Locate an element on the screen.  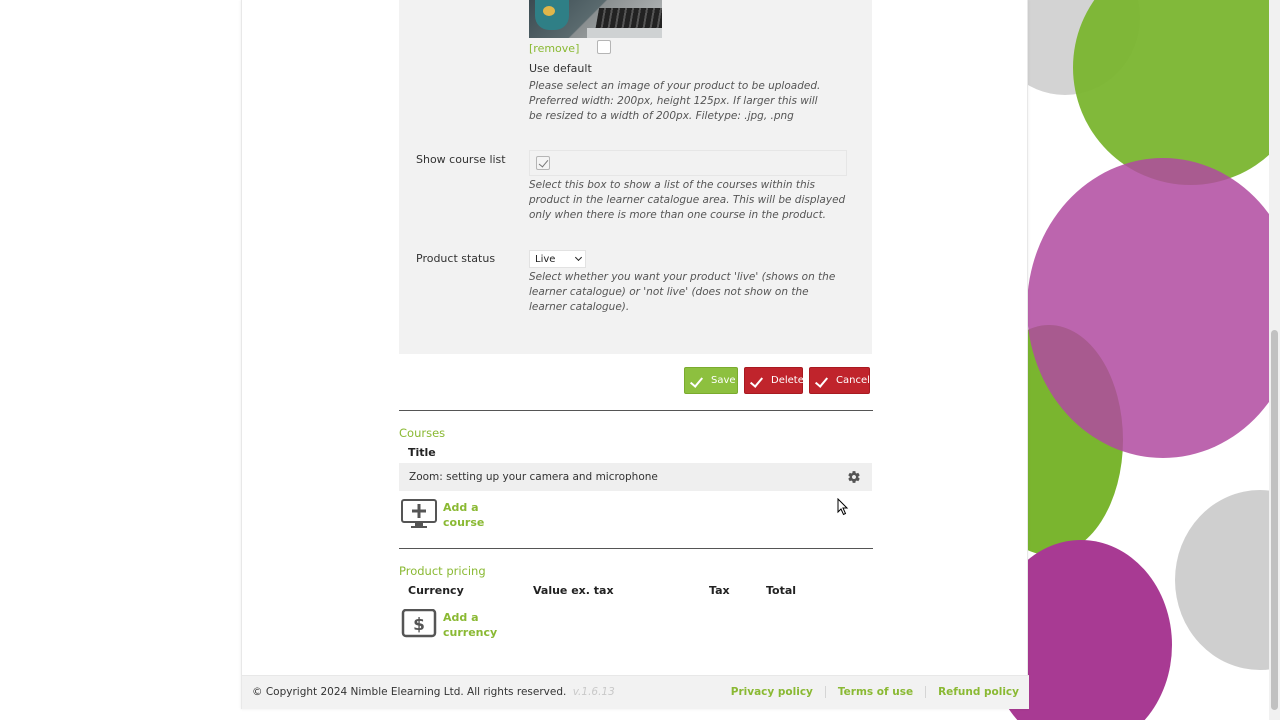
add-currency-line2: currency is located at coordinates (470, 632).